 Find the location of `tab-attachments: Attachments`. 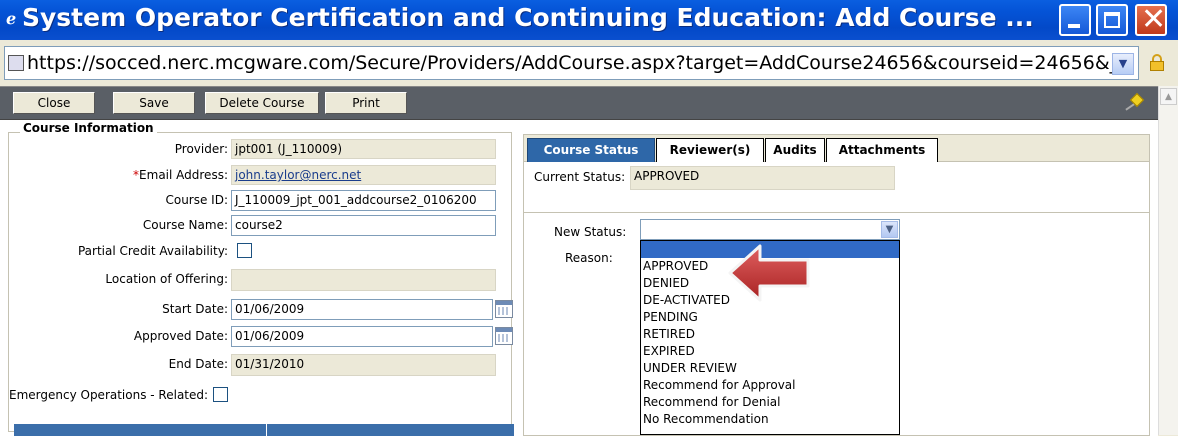

tab-attachments: Attachments is located at coordinates (882, 150).